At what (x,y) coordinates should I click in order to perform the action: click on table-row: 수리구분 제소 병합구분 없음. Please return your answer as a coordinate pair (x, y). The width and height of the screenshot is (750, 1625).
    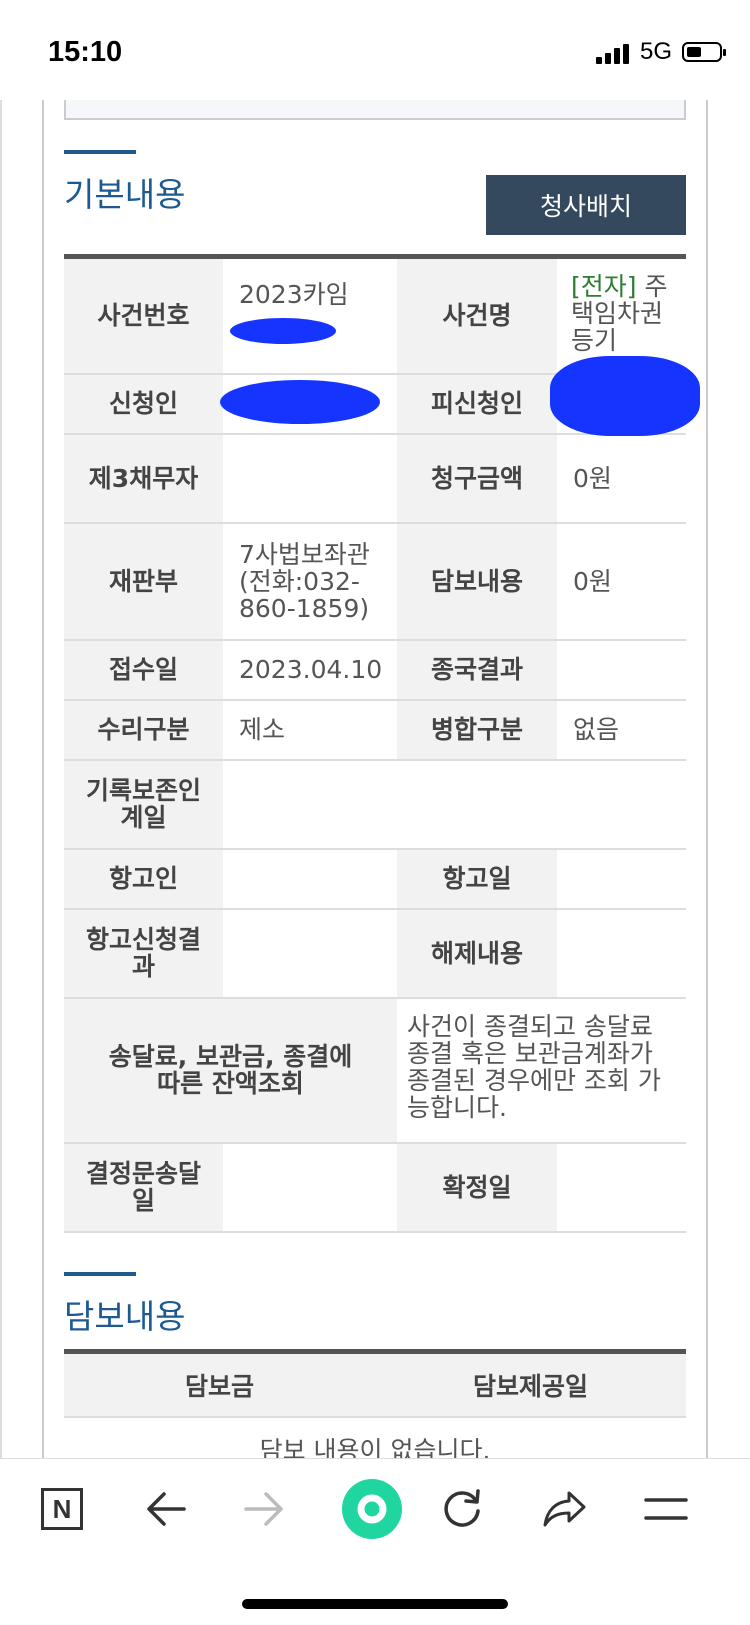
    Looking at the image, I should click on (375, 730).